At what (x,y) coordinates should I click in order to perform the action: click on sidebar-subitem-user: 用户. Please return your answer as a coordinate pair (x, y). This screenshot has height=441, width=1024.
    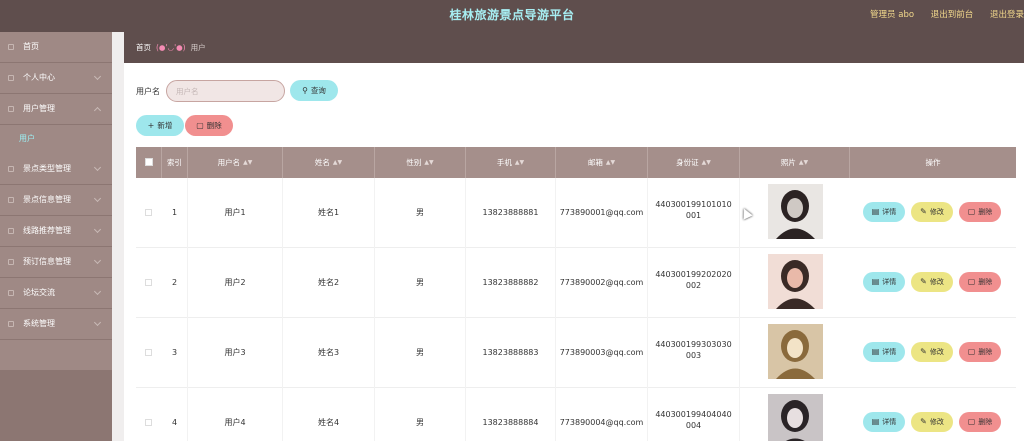
    Looking at the image, I should click on (56, 139).